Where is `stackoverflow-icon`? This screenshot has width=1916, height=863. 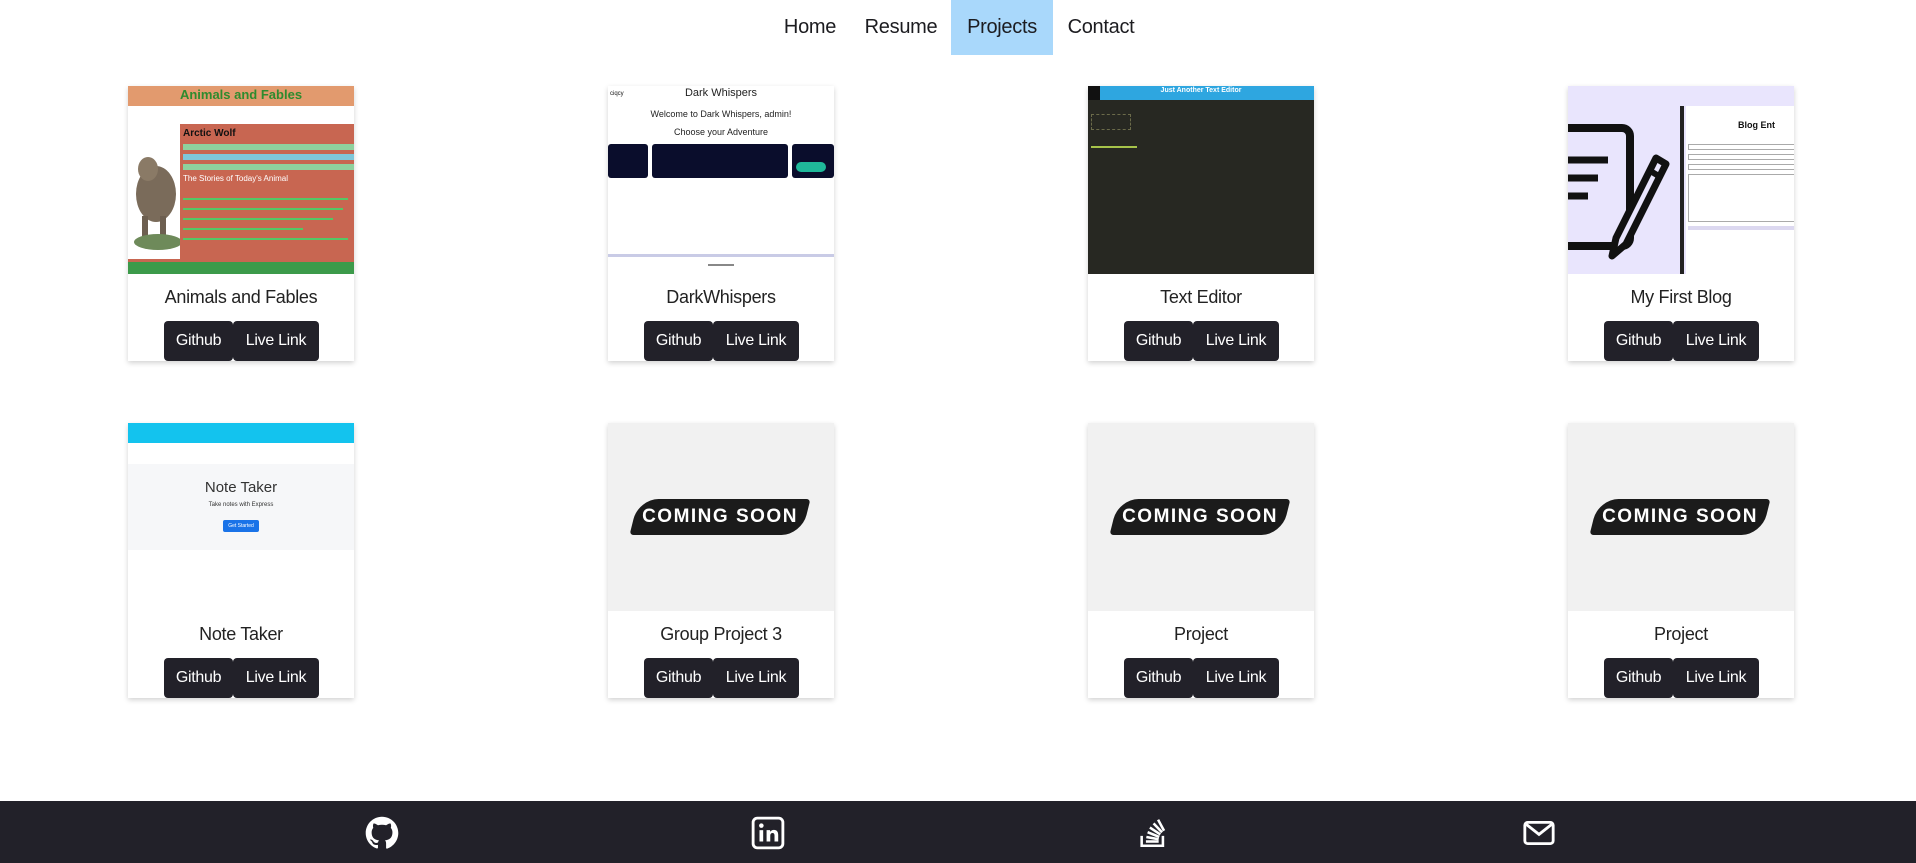
stackoverflow-icon is located at coordinates (1153, 833).